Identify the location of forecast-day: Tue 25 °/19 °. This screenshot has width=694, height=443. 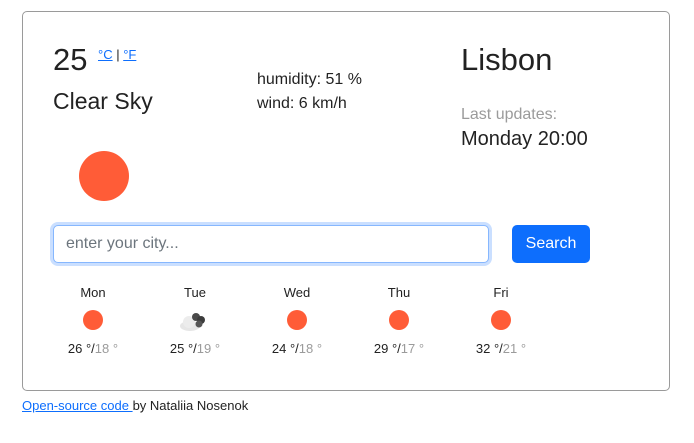
(195, 320).